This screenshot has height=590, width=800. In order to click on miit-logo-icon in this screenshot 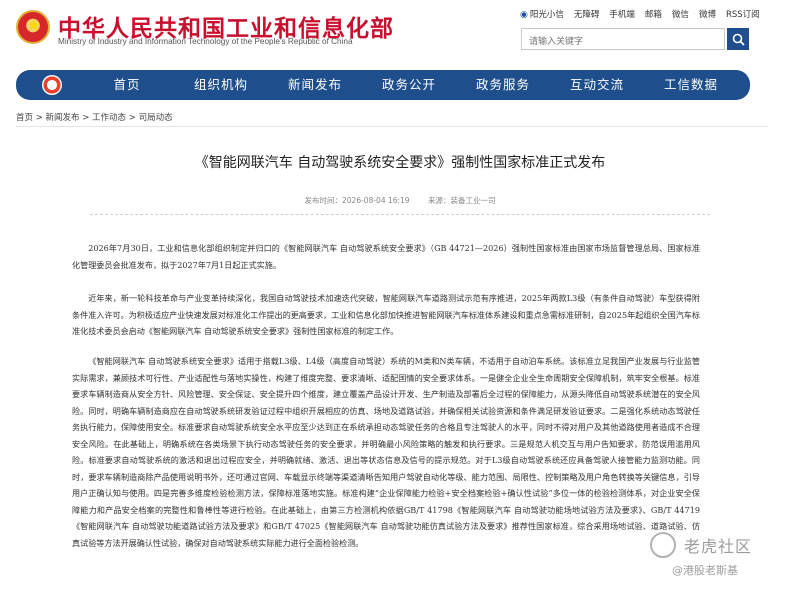, I will do `click(52, 85)`.